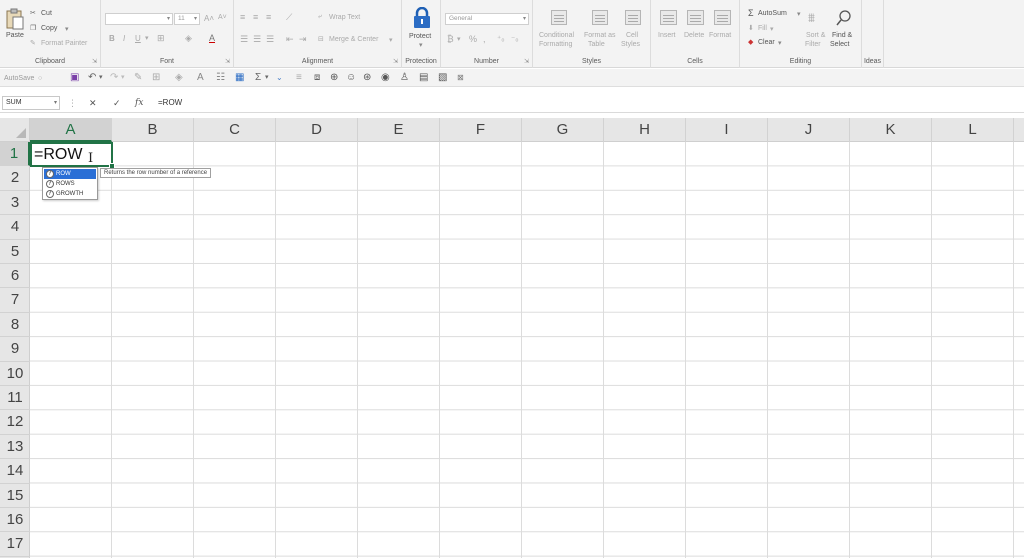 The image size is (1024, 558). Describe the element at coordinates (138, 78) in the screenshot. I see `format-painter-qat-icon: ✎` at that location.